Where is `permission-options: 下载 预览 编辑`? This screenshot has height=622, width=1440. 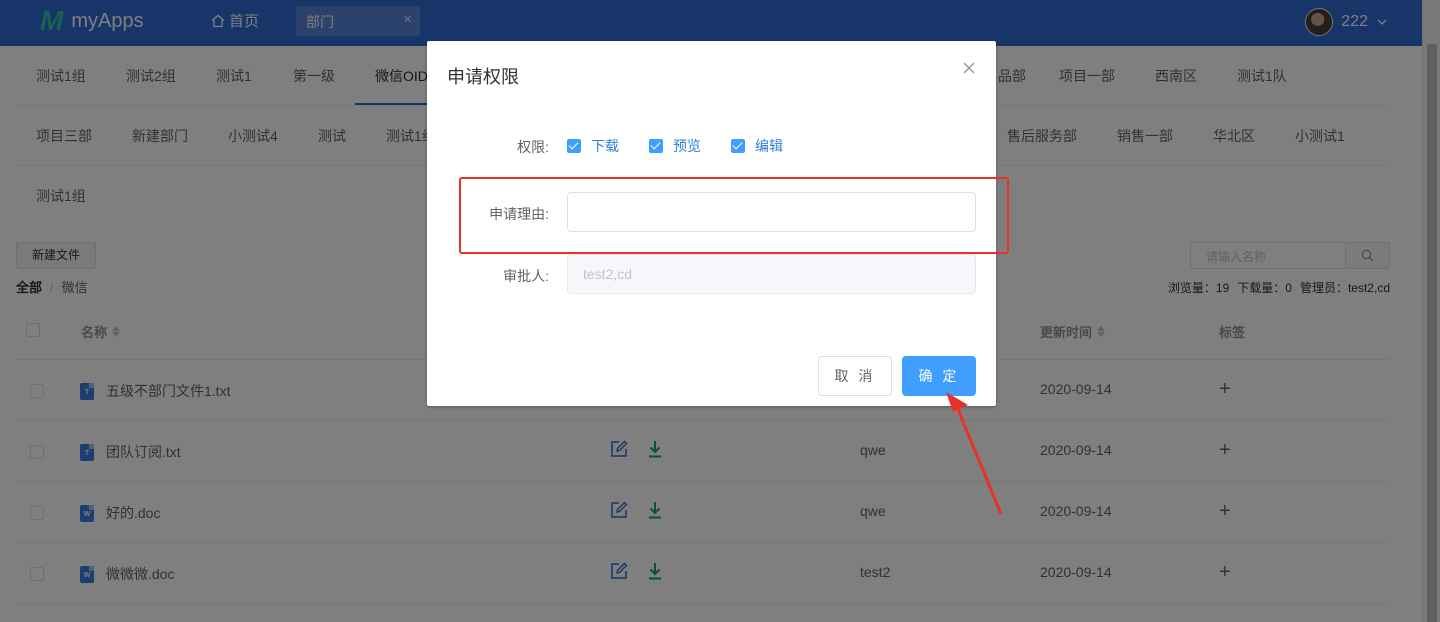 permission-options: 下载 预览 编辑 is located at coordinates (690, 146).